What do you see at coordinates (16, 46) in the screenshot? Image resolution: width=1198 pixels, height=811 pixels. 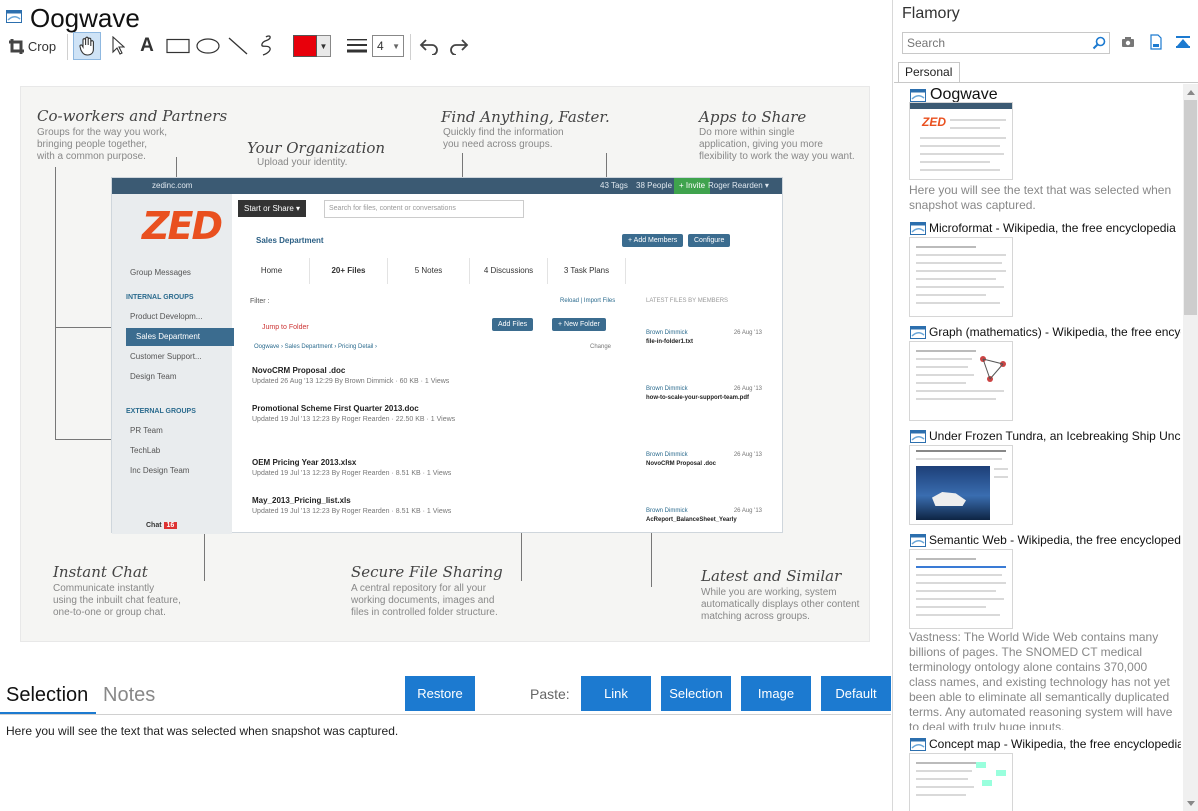 I see `crop-icon` at bounding box center [16, 46].